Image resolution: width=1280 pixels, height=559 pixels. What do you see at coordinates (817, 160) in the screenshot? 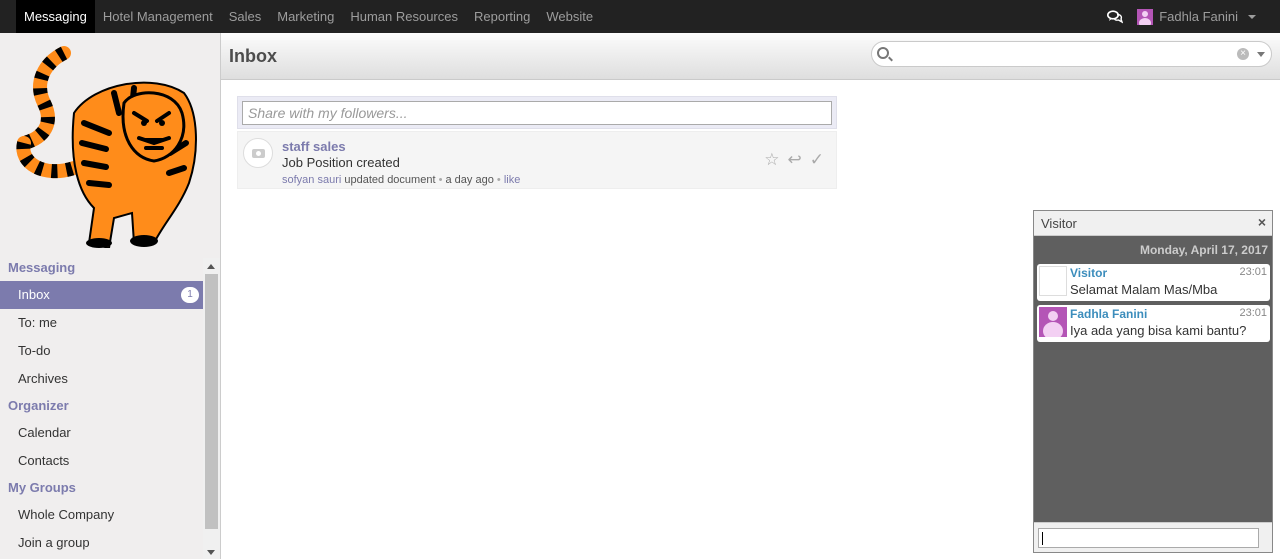
I see `check-icon: ✓` at bounding box center [817, 160].